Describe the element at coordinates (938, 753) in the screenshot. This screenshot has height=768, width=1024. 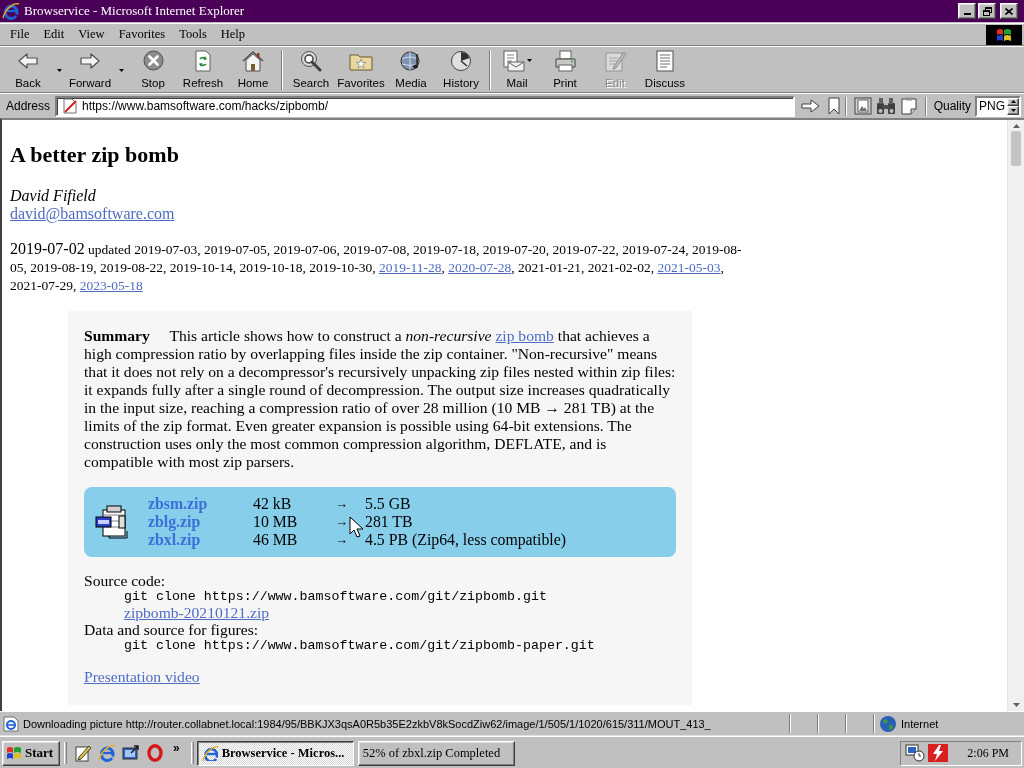
I see `lightning-icon` at that location.